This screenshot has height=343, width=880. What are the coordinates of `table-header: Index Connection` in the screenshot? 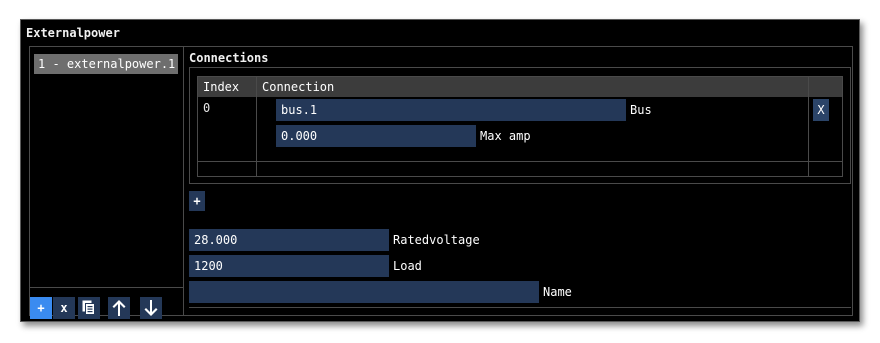 It's located at (520, 87).